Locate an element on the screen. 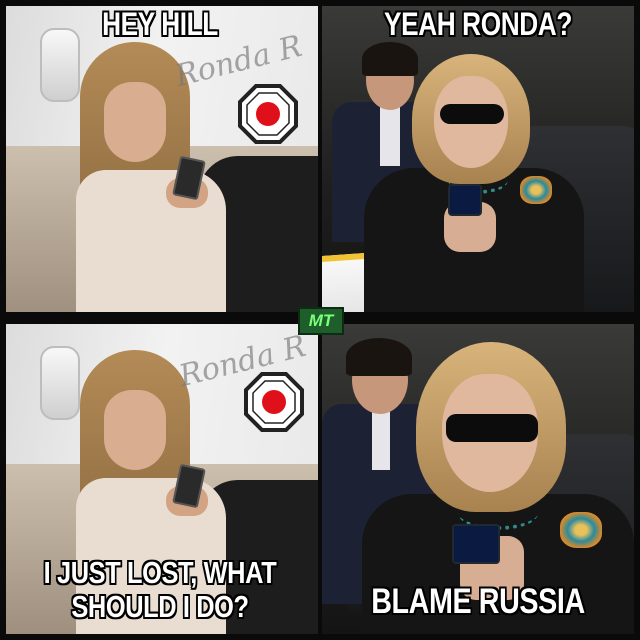 This screenshot has width=640, height=640. ronda-figure is located at coordinates (161, 177).